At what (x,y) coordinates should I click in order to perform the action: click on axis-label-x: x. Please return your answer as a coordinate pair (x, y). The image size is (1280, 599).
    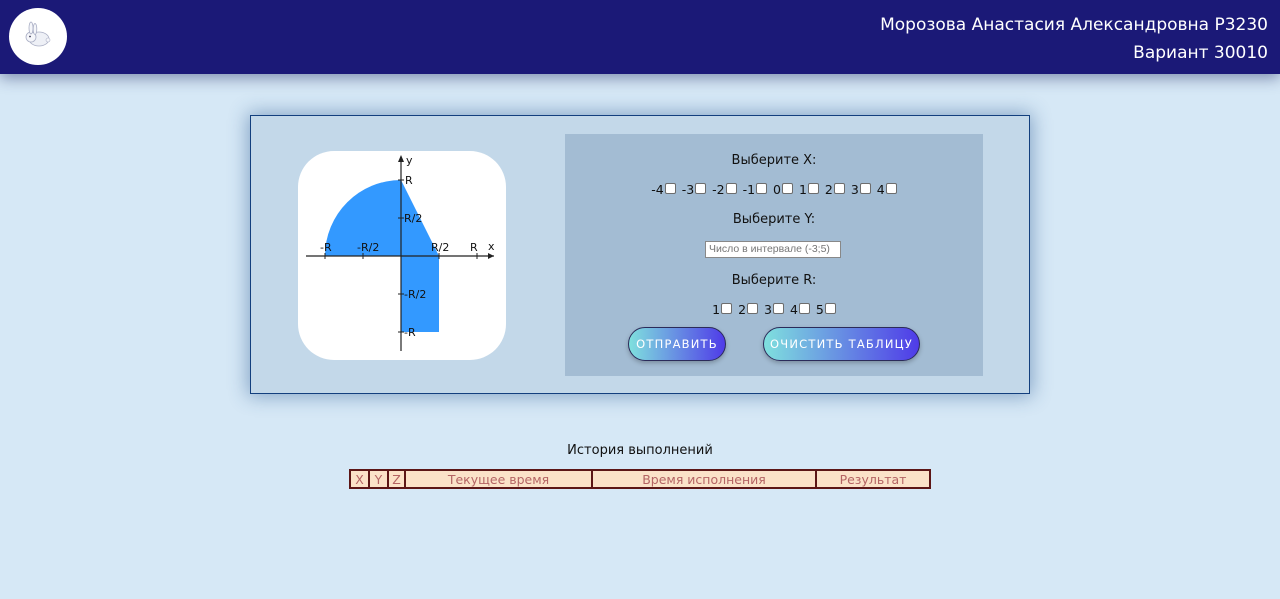
    Looking at the image, I should click on (491, 246).